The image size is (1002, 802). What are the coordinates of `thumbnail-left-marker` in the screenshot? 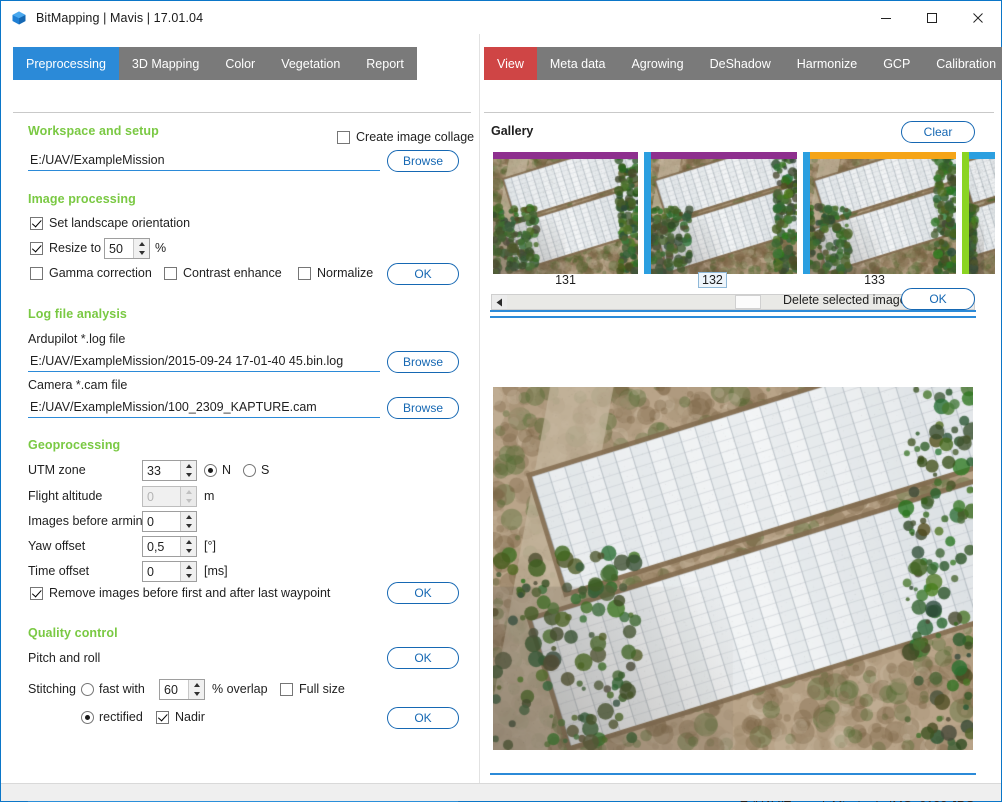 It's located at (965, 213).